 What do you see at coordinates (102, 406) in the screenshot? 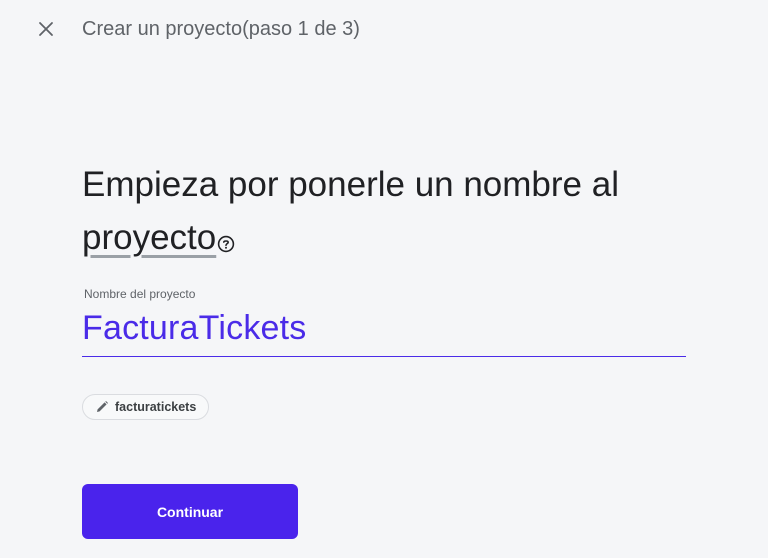
I see `pencil-icon` at bounding box center [102, 406].